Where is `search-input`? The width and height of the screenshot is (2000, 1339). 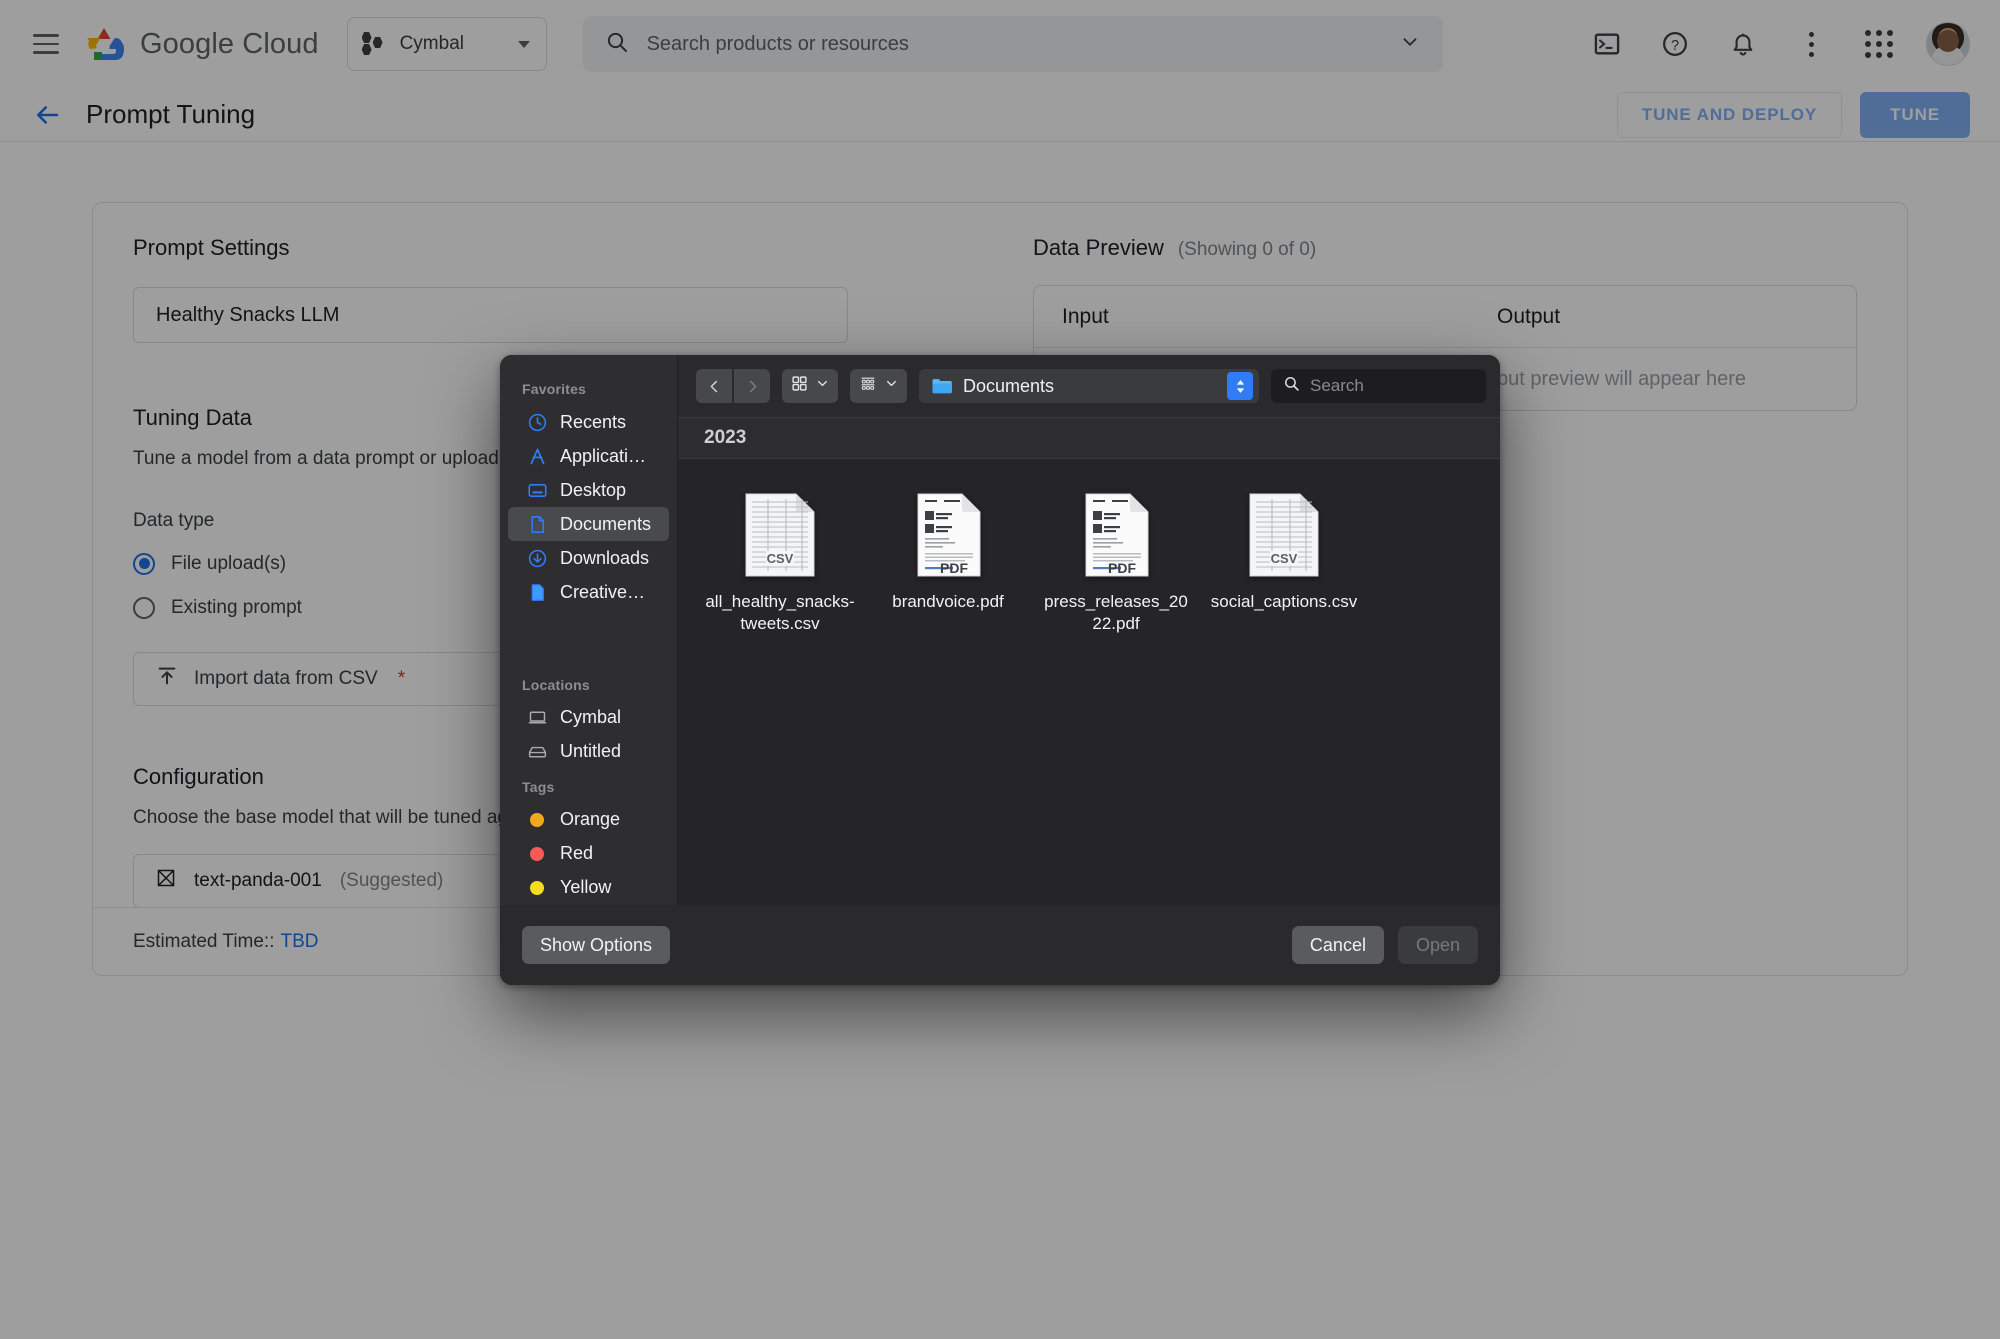
search-input is located at coordinates (1013, 44).